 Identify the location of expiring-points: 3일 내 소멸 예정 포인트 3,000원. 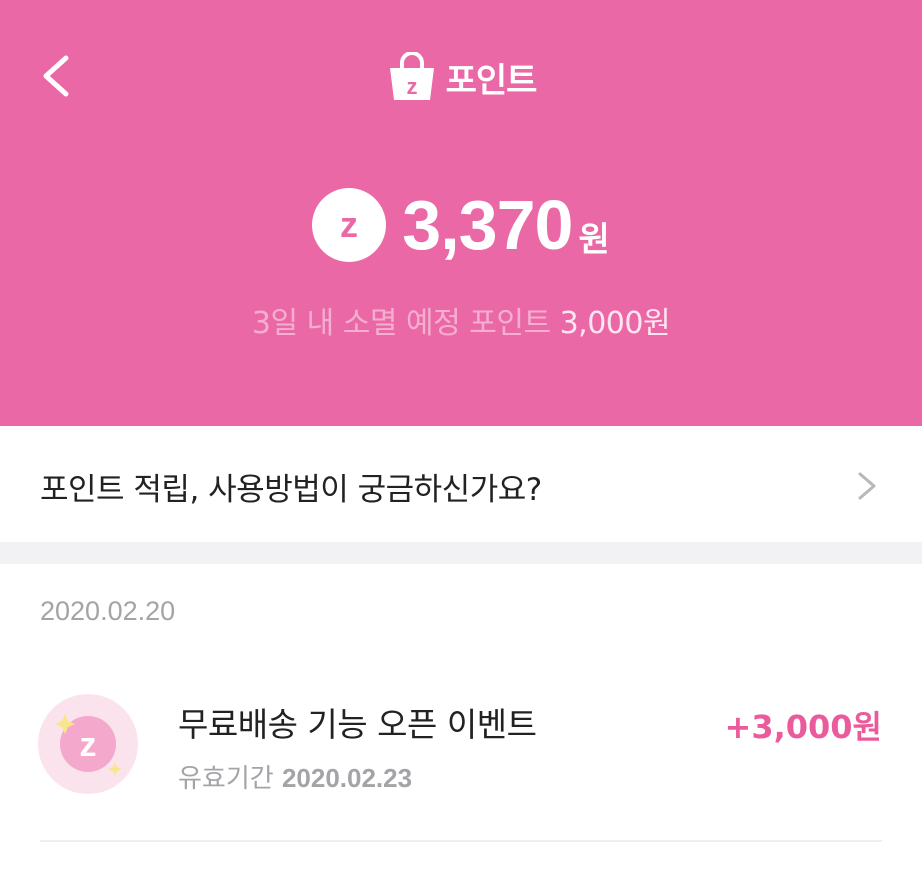
(461, 320).